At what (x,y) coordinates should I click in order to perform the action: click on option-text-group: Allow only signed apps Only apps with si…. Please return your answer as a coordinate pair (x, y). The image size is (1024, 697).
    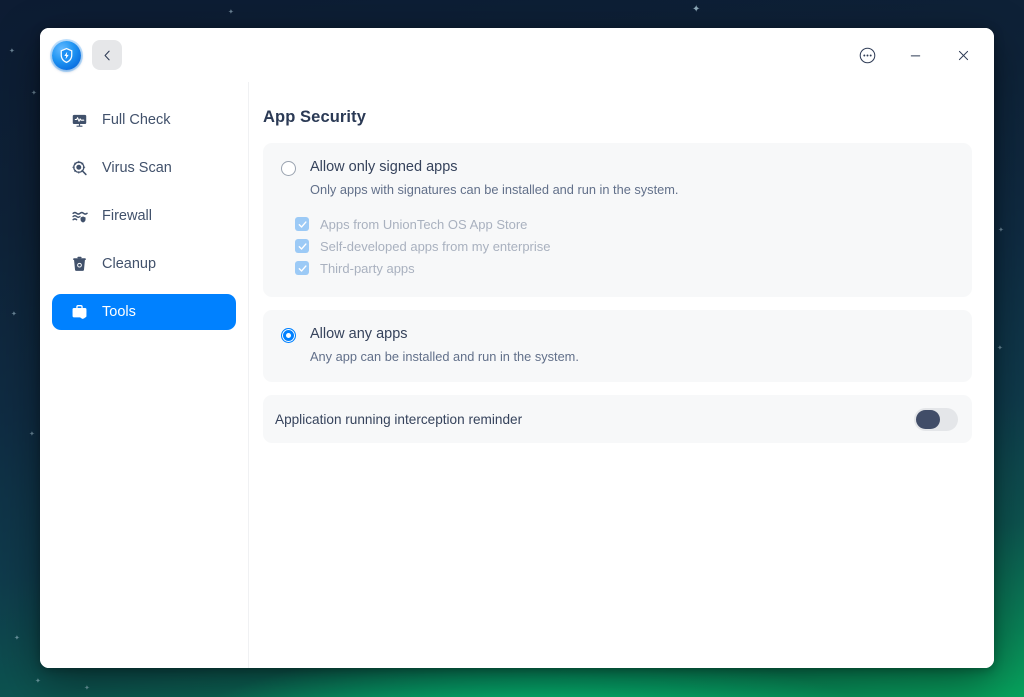
    Looking at the image, I should click on (494, 178).